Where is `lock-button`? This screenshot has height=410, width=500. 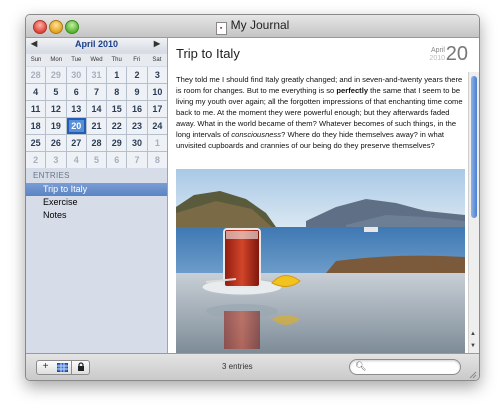
lock-button is located at coordinates (81, 367).